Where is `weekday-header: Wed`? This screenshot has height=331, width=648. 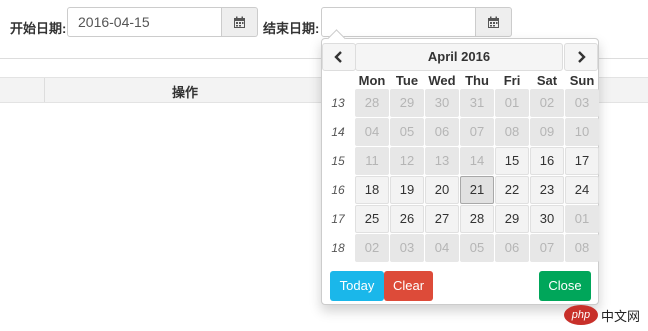 weekday-header: Wed is located at coordinates (442, 80).